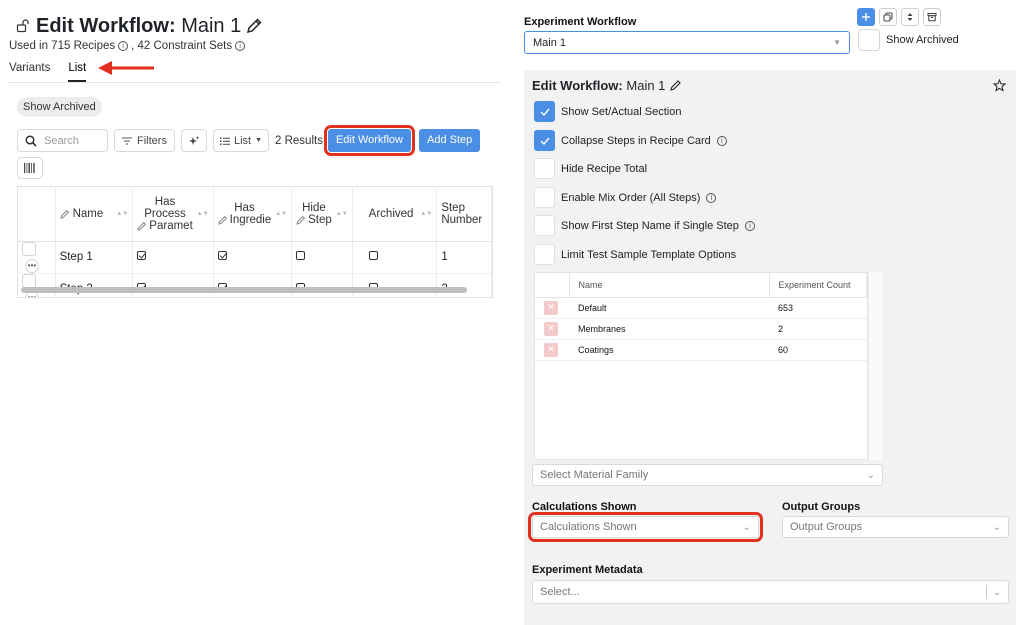  Describe the element at coordinates (645, 527) in the screenshot. I see `calculations-shown-select: Calculations Shown ⌄` at that location.